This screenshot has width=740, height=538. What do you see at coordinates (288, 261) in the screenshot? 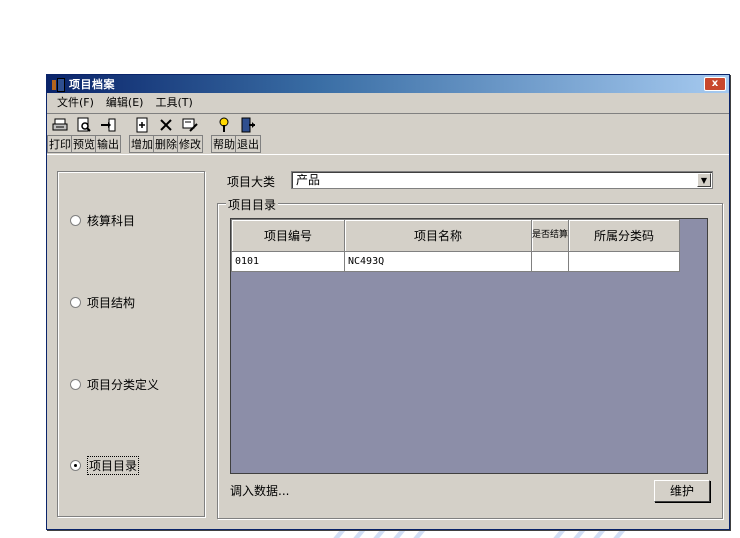
I see `cell-code: 0101` at bounding box center [288, 261].